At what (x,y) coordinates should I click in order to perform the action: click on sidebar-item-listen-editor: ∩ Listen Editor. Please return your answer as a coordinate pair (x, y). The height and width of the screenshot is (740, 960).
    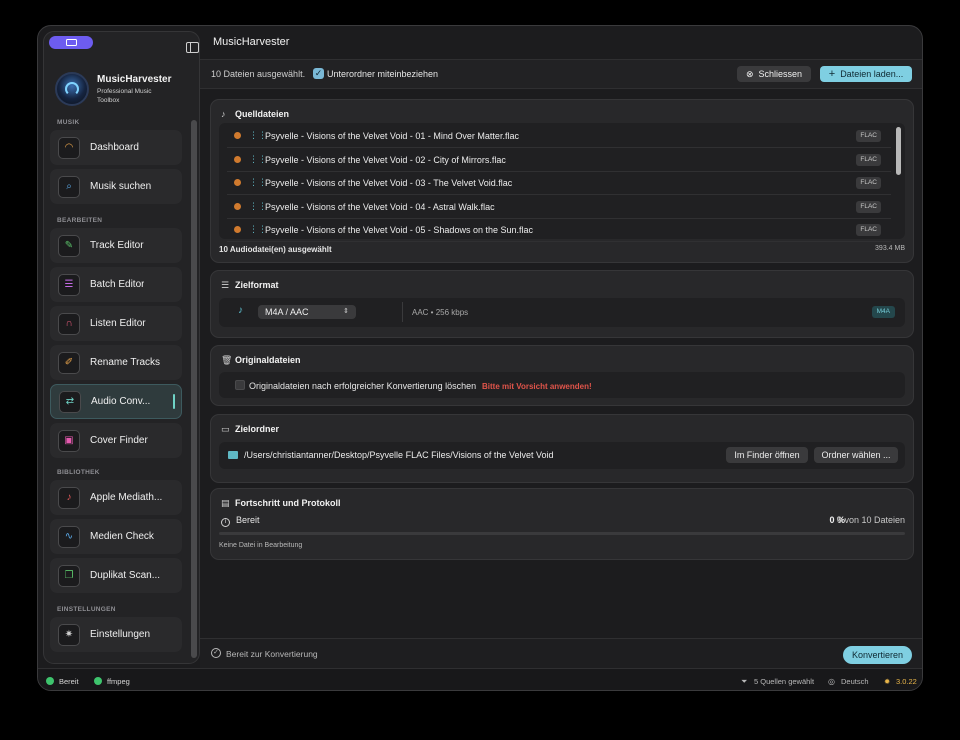
    Looking at the image, I should click on (116, 323).